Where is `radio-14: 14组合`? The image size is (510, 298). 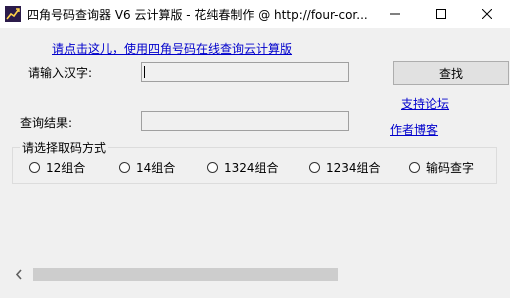
radio-14: 14组合 is located at coordinates (147, 167).